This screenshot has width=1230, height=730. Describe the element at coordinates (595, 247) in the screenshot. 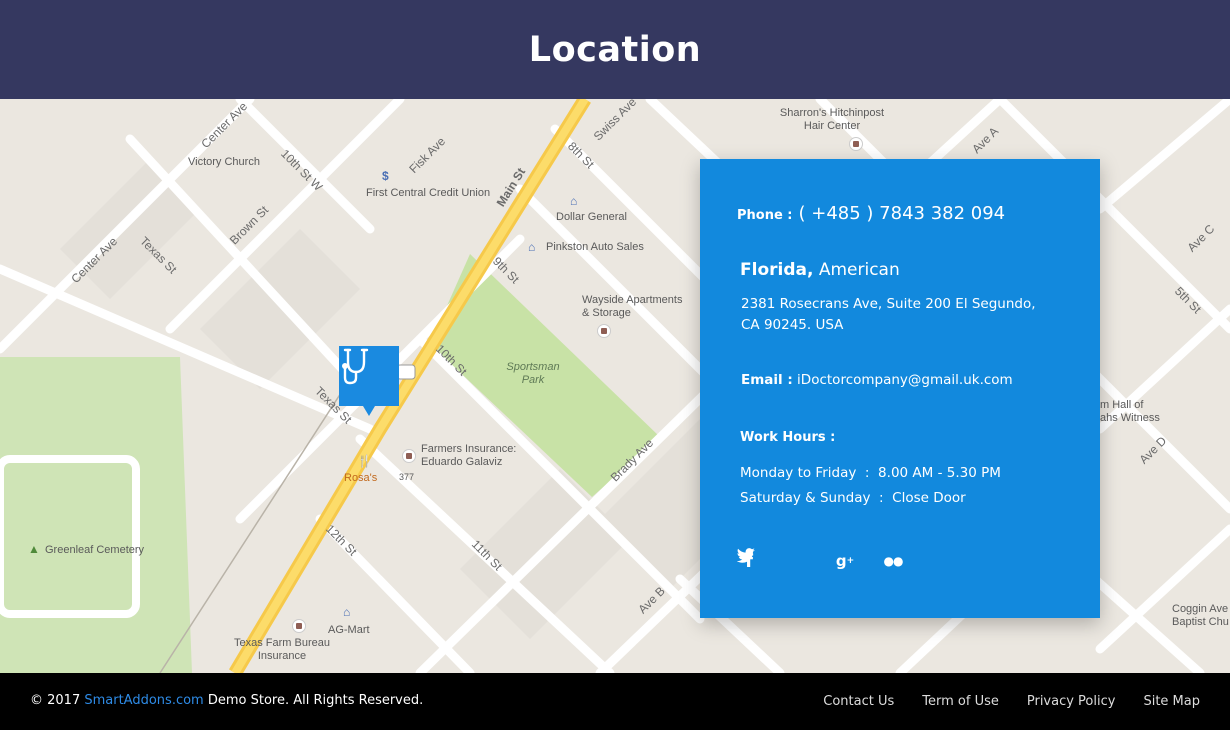

I see `map-label-pinkston: Pinkston Auto Sales` at that location.